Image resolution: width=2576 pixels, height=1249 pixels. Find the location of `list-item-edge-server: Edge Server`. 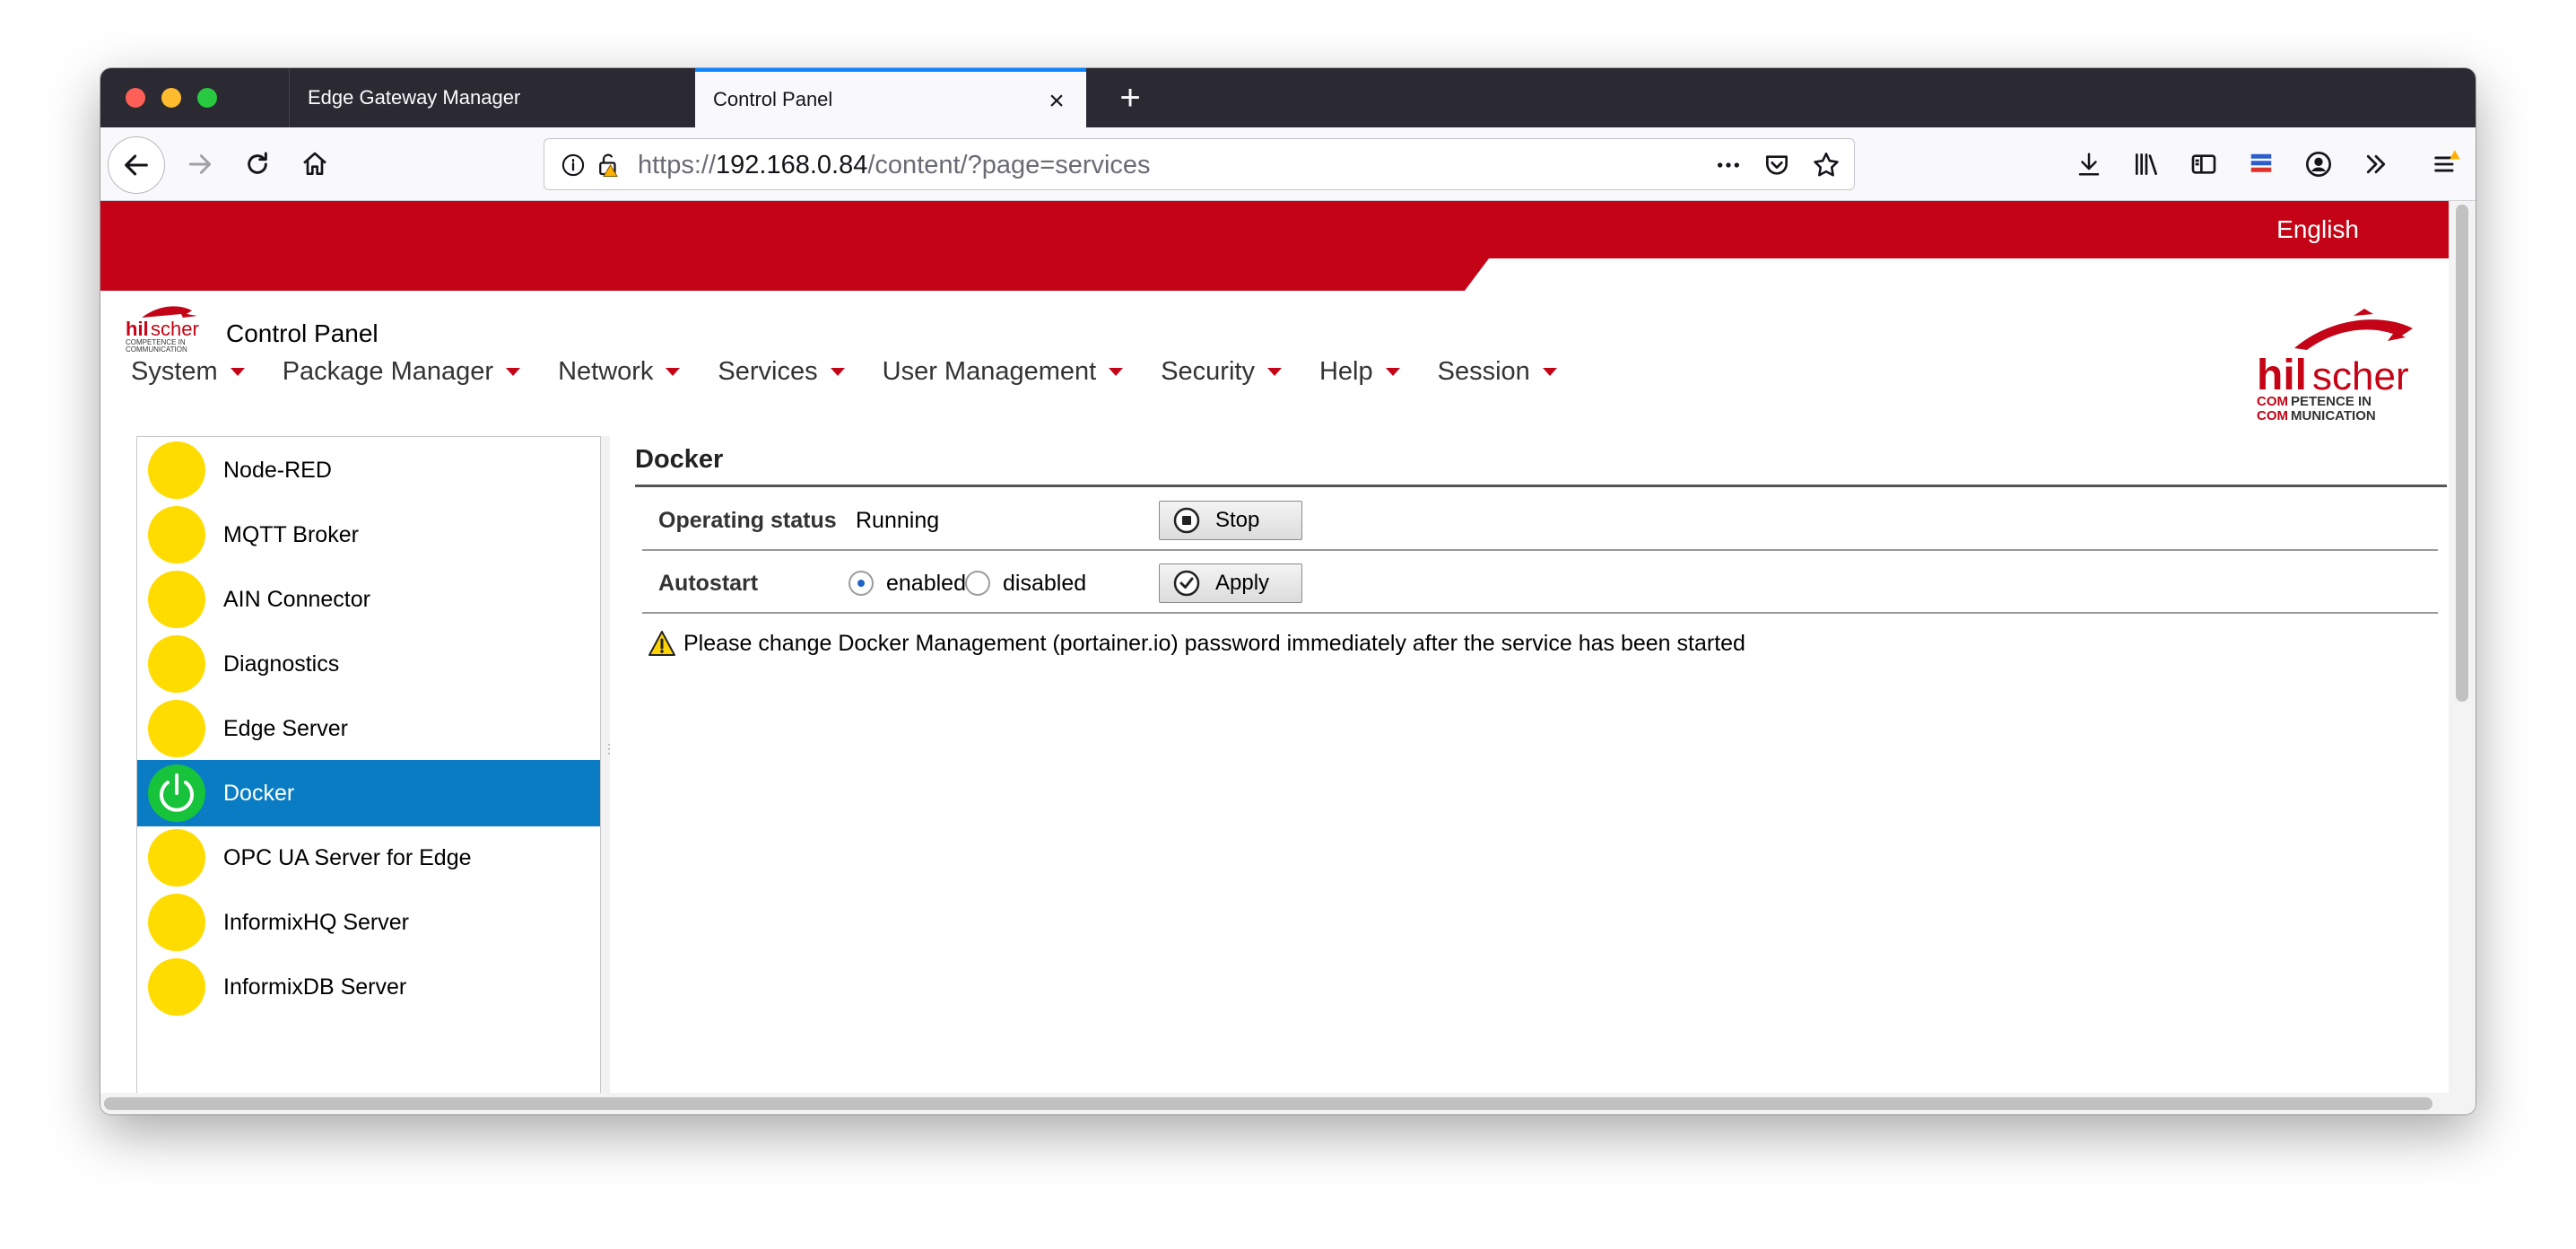

list-item-edge-server: Edge Server is located at coordinates (368, 729).